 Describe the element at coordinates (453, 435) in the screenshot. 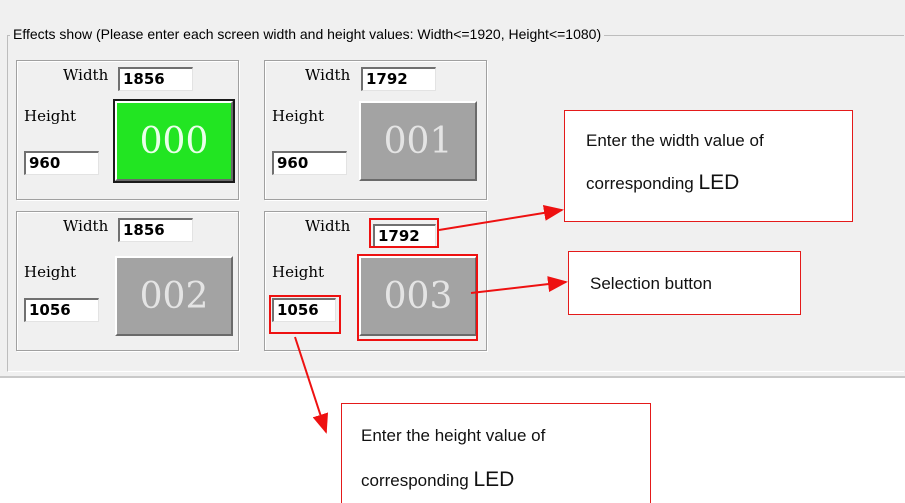

I see `height-callout-line1: Enter the height value of` at that location.